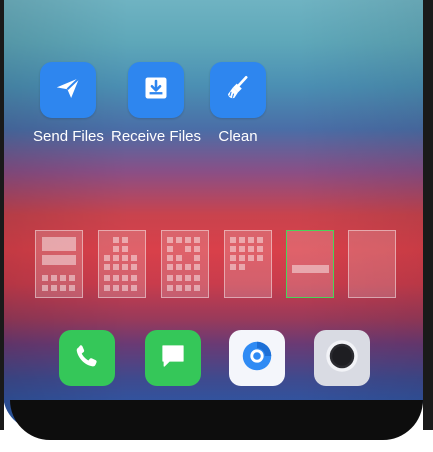 This screenshot has width=433, height=452. Describe the element at coordinates (217, 265) in the screenshot. I see `home-screen-pager` at that location.